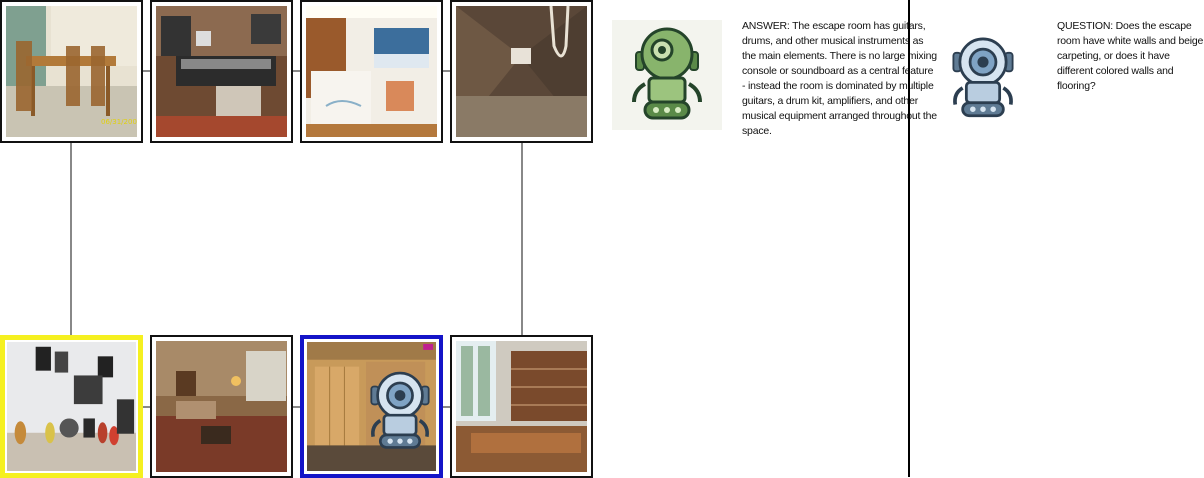  I want to click on attic-image, so click(521, 71).